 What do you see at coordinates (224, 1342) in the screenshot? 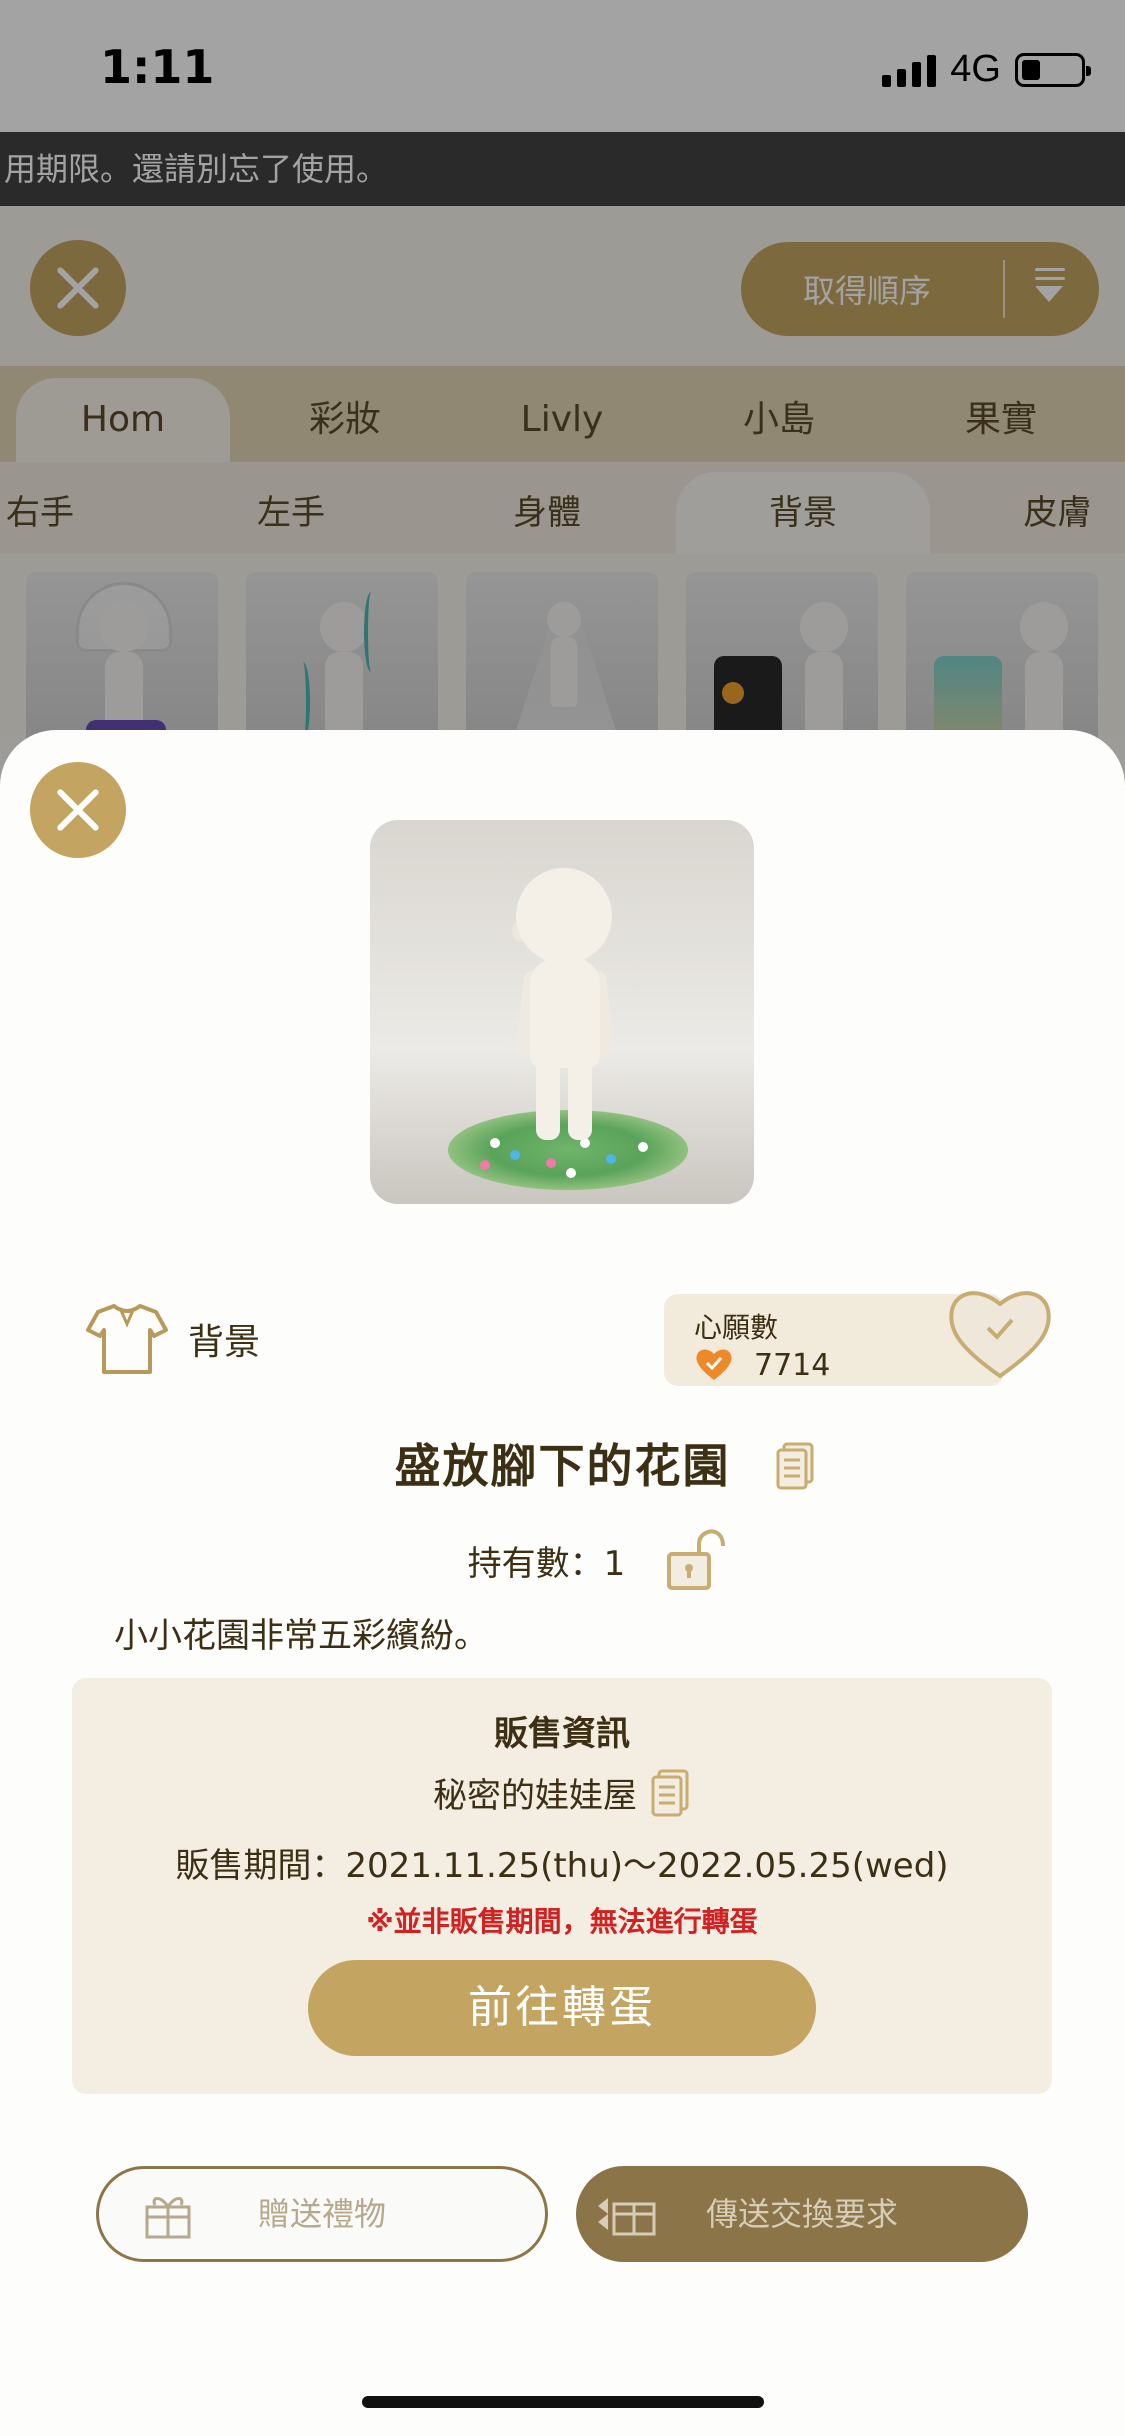
I see `category-label: 背景` at bounding box center [224, 1342].